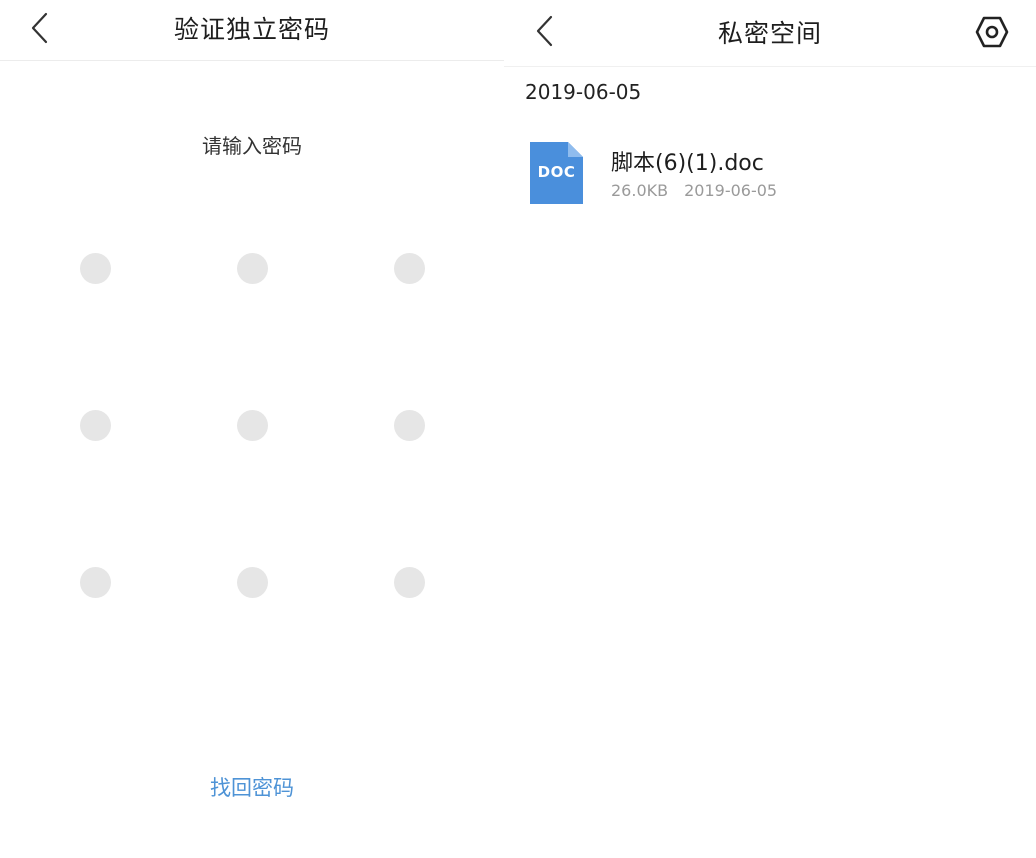 The width and height of the screenshot is (1036, 858). What do you see at coordinates (556, 172) in the screenshot?
I see `file-type-label: DOC` at bounding box center [556, 172].